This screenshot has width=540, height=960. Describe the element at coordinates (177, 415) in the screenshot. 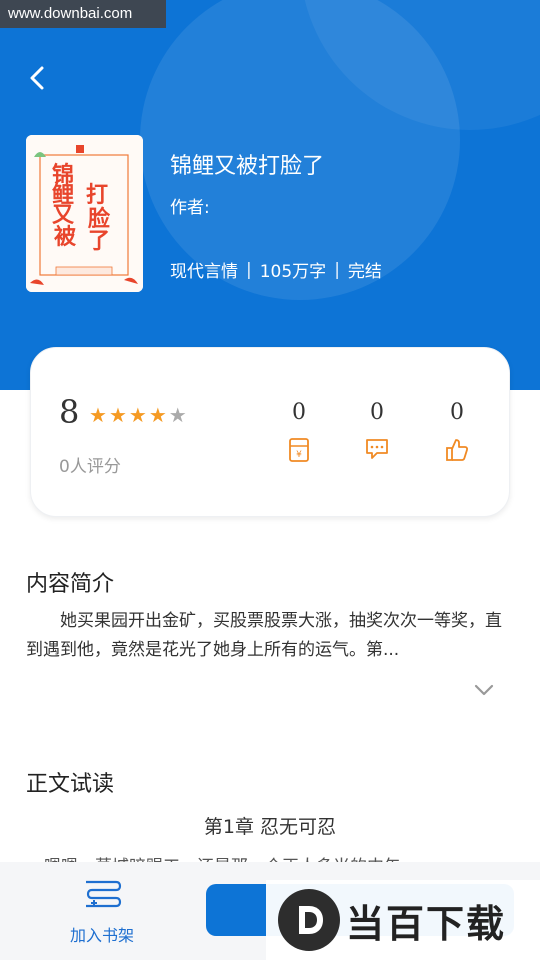

I see `star-empty-icon: ★` at that location.